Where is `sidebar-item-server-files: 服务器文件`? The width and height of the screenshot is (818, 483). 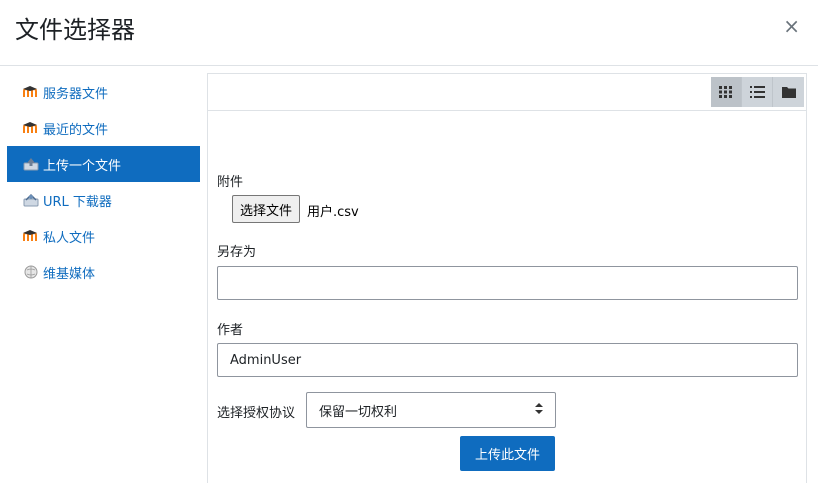 sidebar-item-server-files: 服务器文件 is located at coordinates (103, 92).